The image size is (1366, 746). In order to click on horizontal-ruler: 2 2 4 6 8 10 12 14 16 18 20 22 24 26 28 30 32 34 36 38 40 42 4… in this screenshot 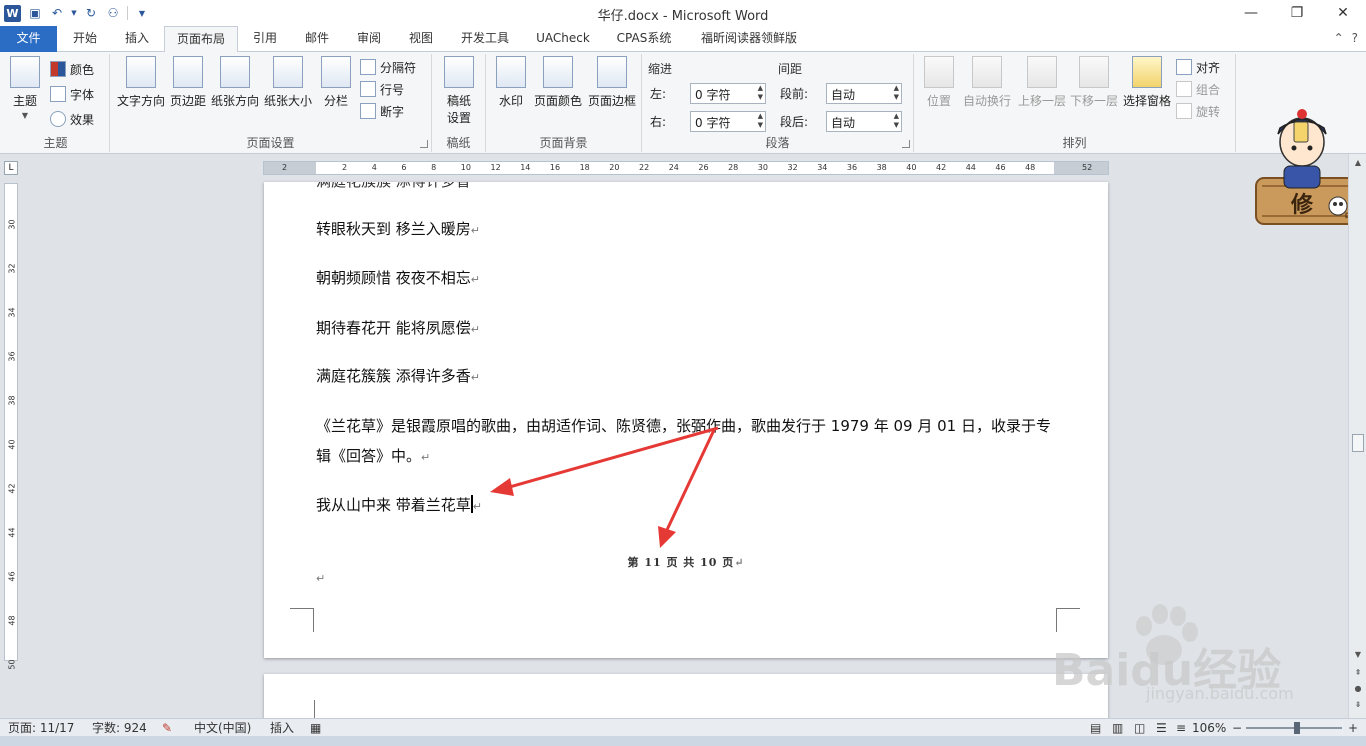, I will do `click(686, 168)`.